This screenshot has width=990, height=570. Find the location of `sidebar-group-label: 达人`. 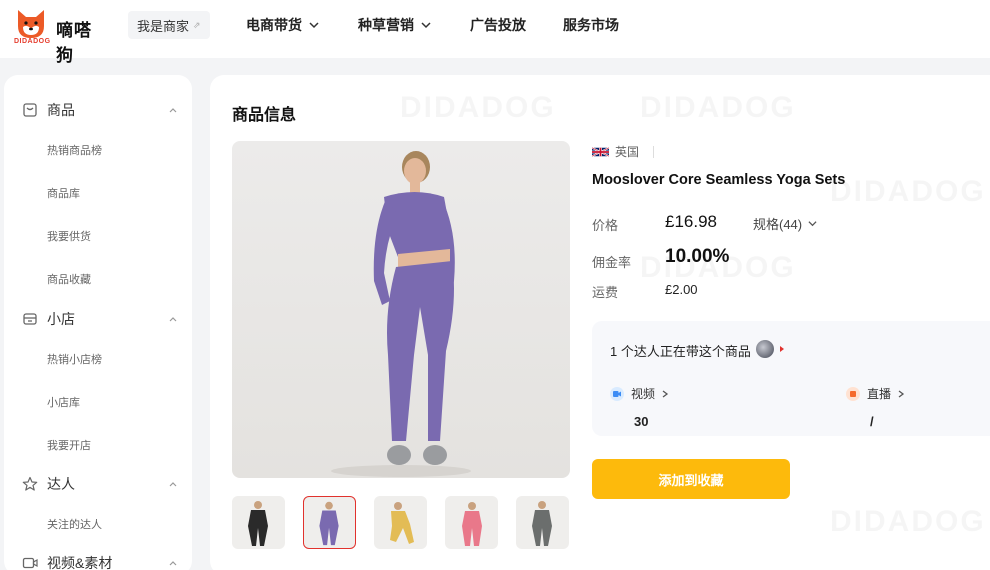

sidebar-group-label: 达人 is located at coordinates (61, 484).